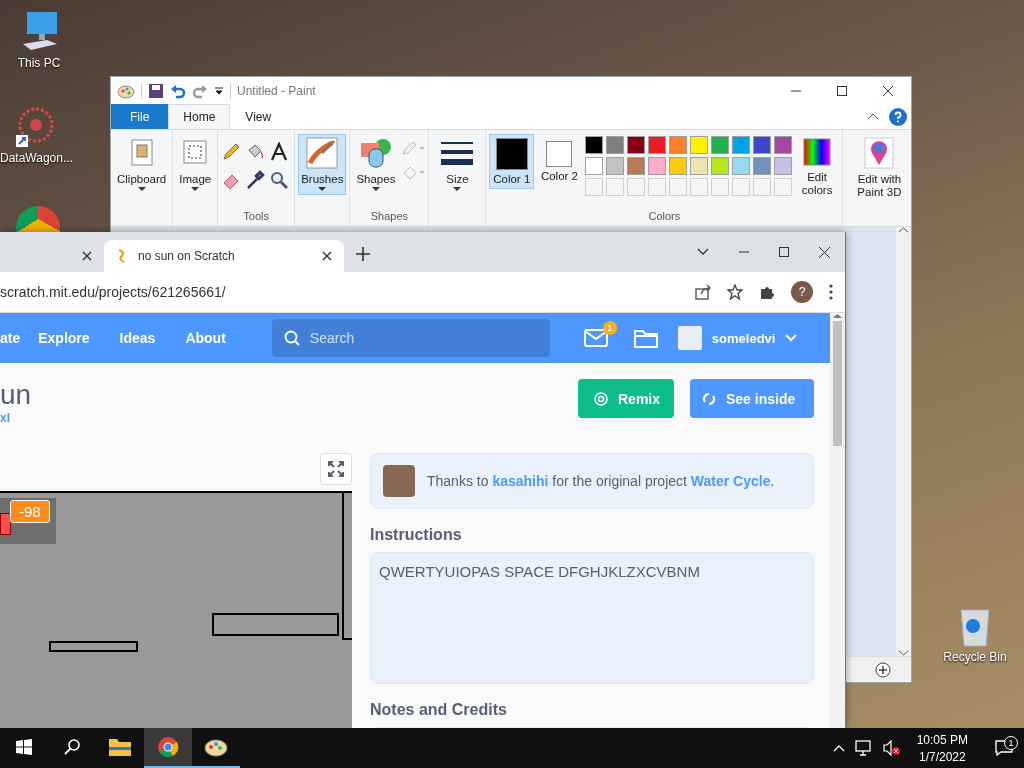  What do you see at coordinates (255, 180) in the screenshot?
I see `color-picker-icon` at bounding box center [255, 180].